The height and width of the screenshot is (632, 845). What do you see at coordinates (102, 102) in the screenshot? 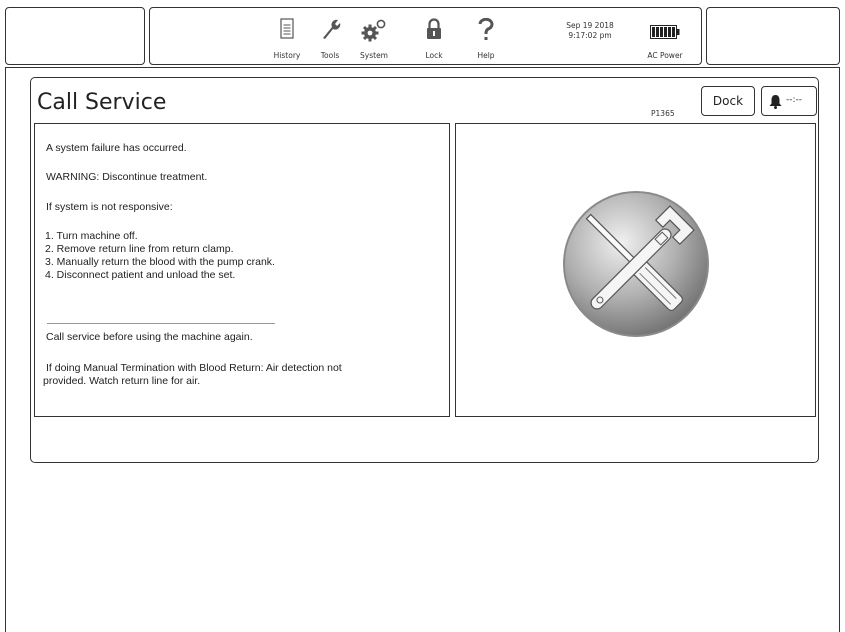
I see `page-title: Call Service` at bounding box center [102, 102].